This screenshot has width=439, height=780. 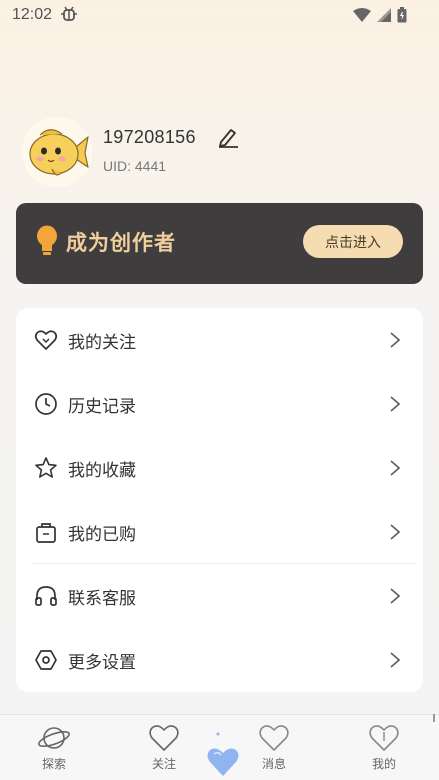 What do you see at coordinates (164, 738) in the screenshot?
I see `heart-outline-icon` at bounding box center [164, 738].